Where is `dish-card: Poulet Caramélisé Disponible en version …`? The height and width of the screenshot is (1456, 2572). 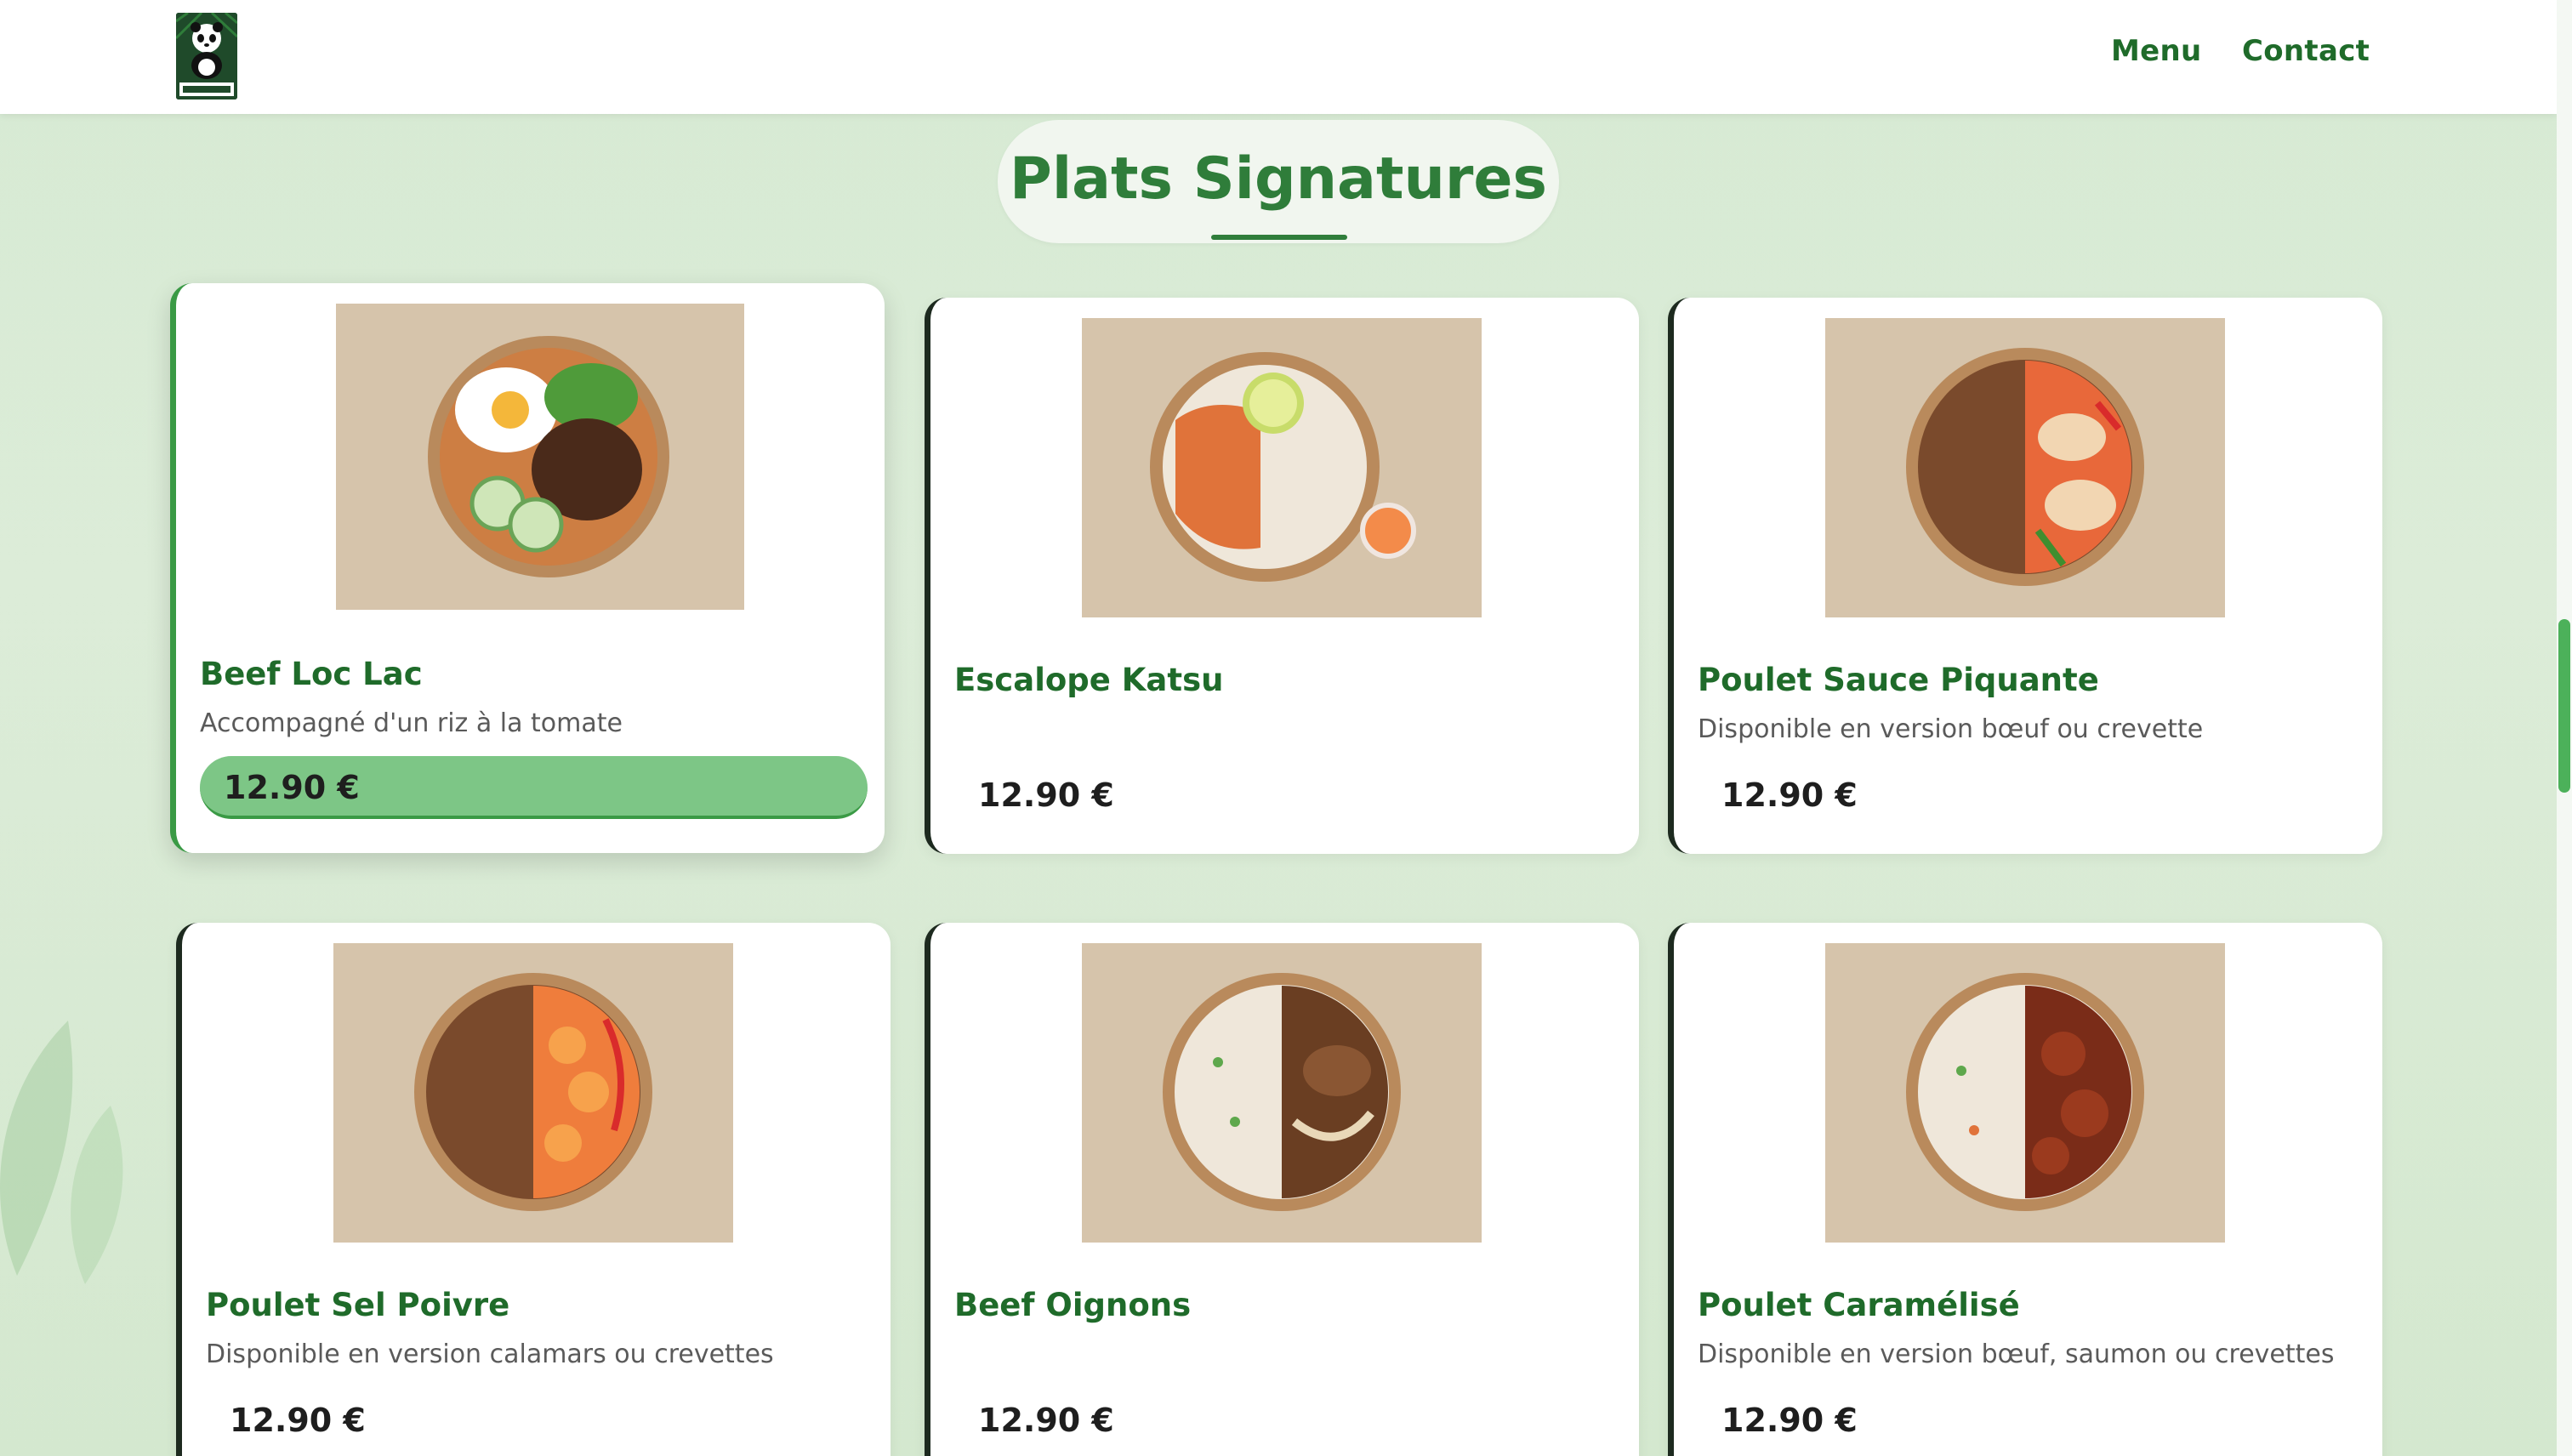
dish-card: Poulet Caramélisé Disponible en version … is located at coordinates (2025, 1189).